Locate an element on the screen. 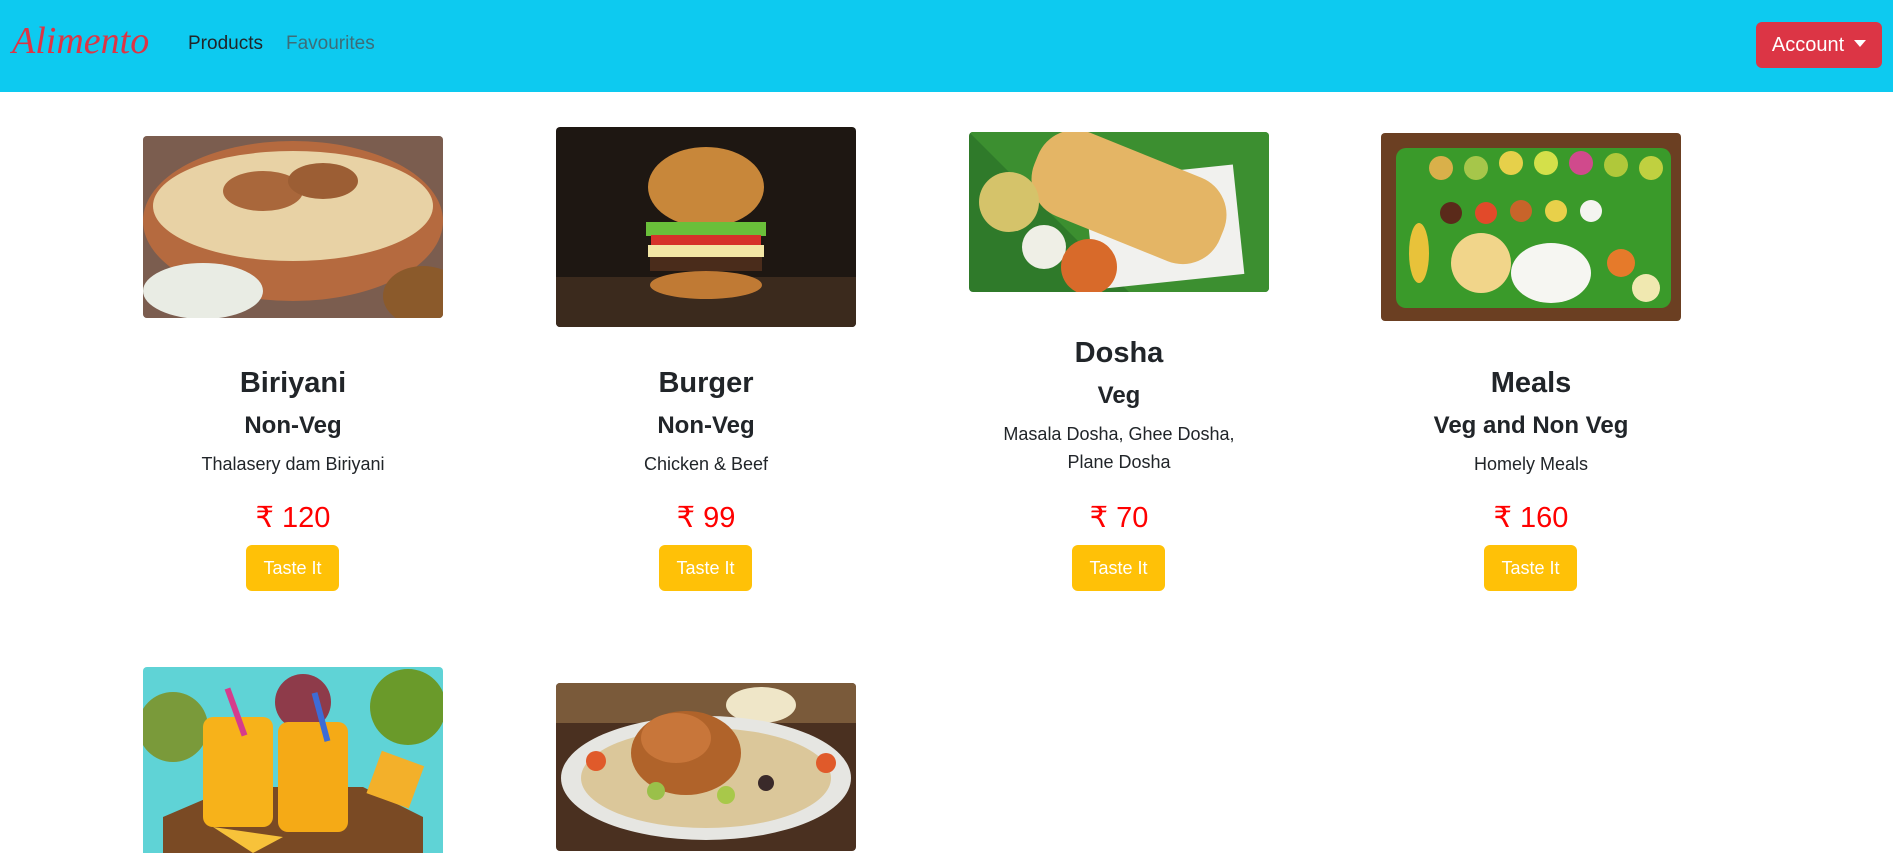  account-label: Account is located at coordinates (1808, 44).